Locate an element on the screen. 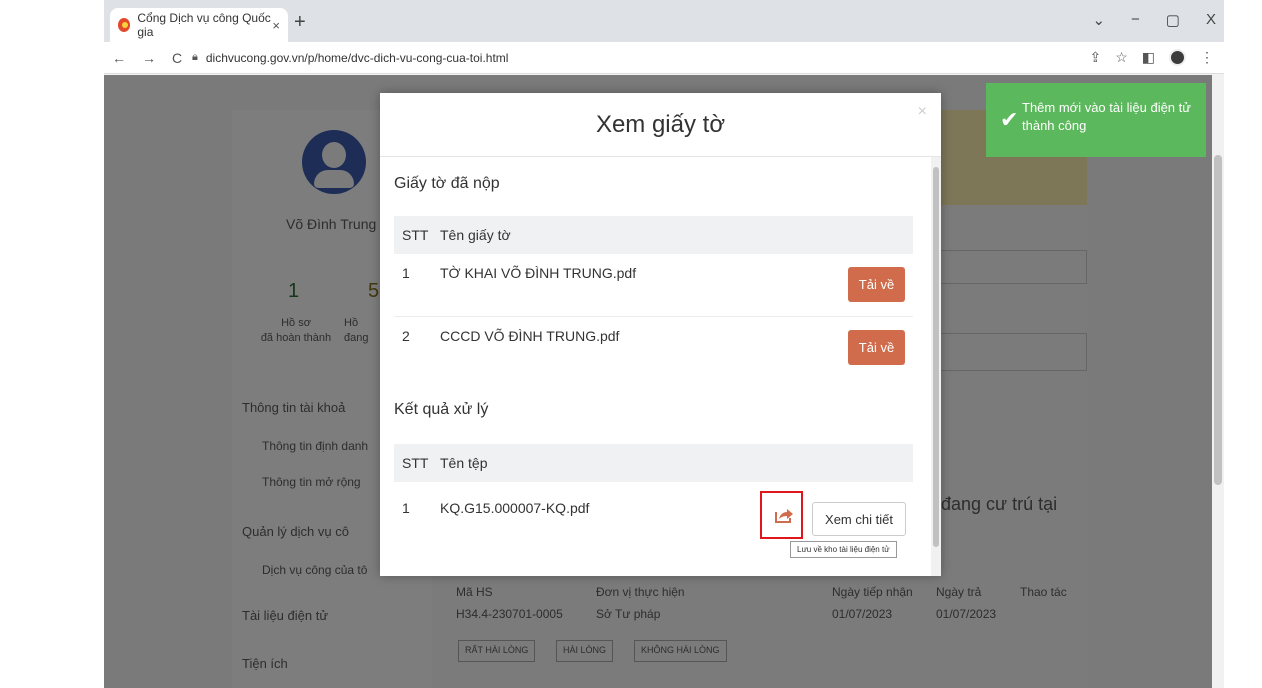 The width and height of the screenshot is (1262, 688). favicon-icon is located at coordinates (124, 25).